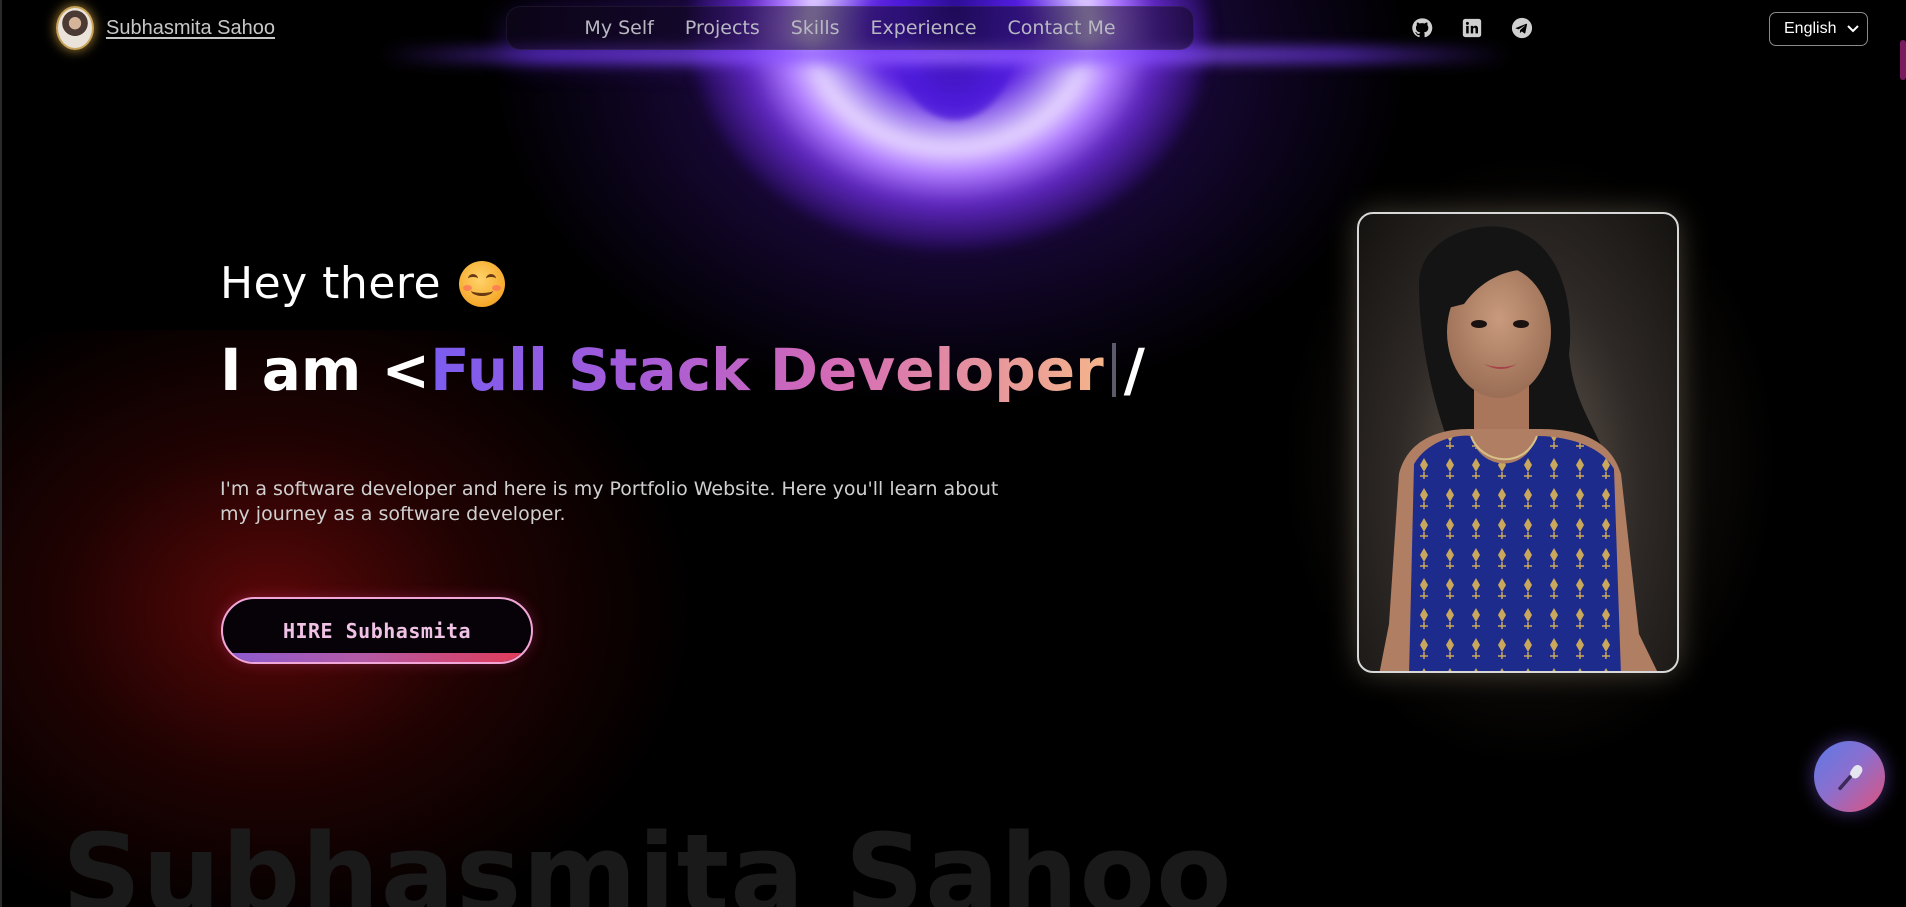 The width and height of the screenshot is (1906, 907). I want to click on linkedin-icon, so click(1472, 28).